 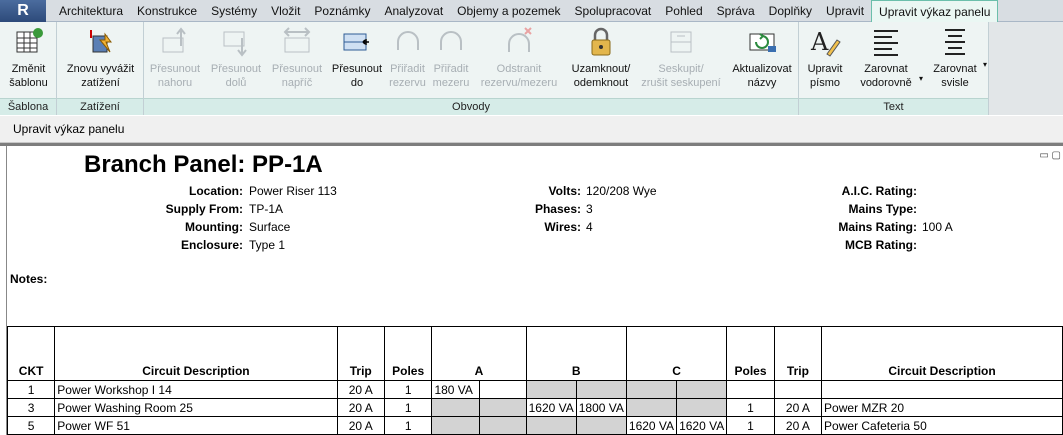 I want to click on window-controls: ▭ ▢, so click(x=1050, y=155).